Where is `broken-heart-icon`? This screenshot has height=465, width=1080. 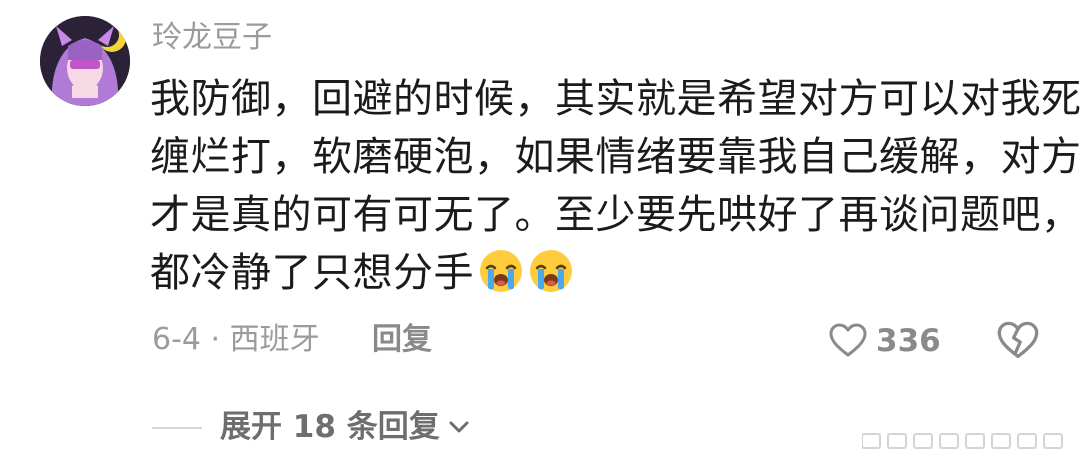 broken-heart-icon is located at coordinates (1018, 340).